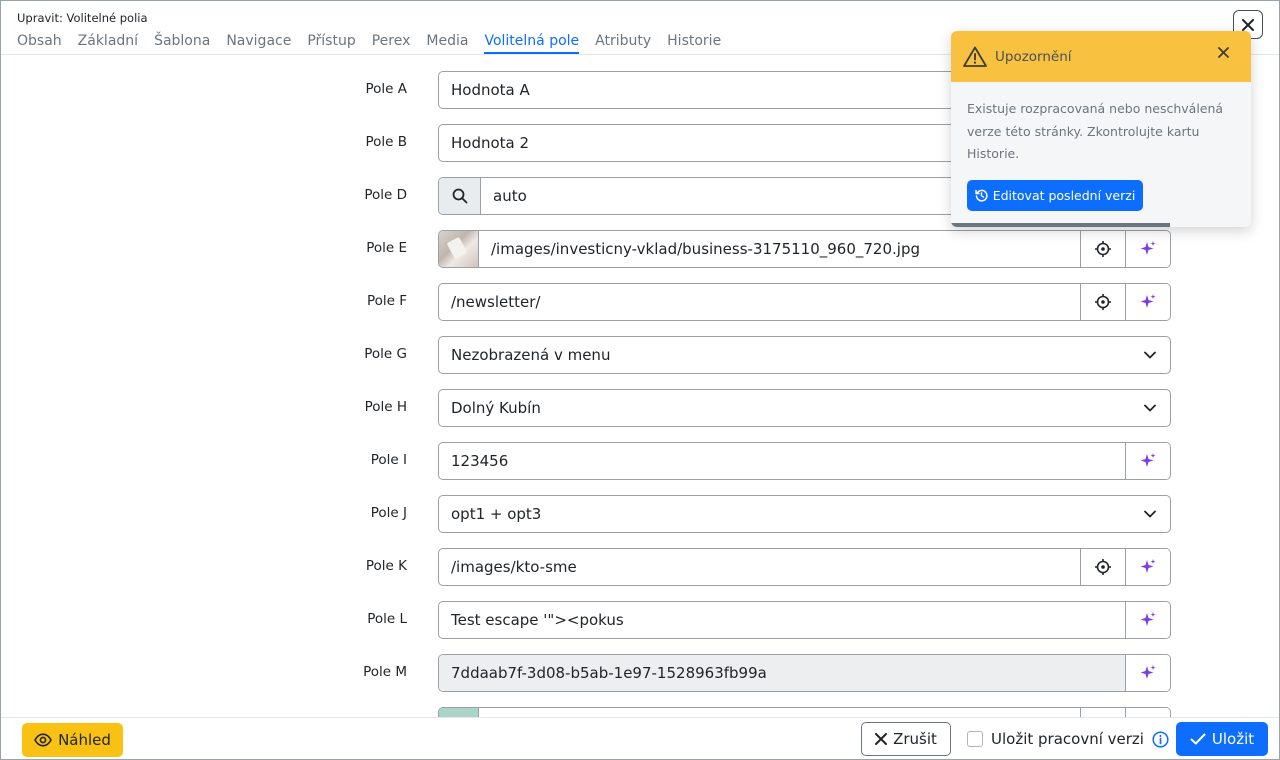 This screenshot has height=760, width=1280. I want to click on eye-icon, so click(43, 740).